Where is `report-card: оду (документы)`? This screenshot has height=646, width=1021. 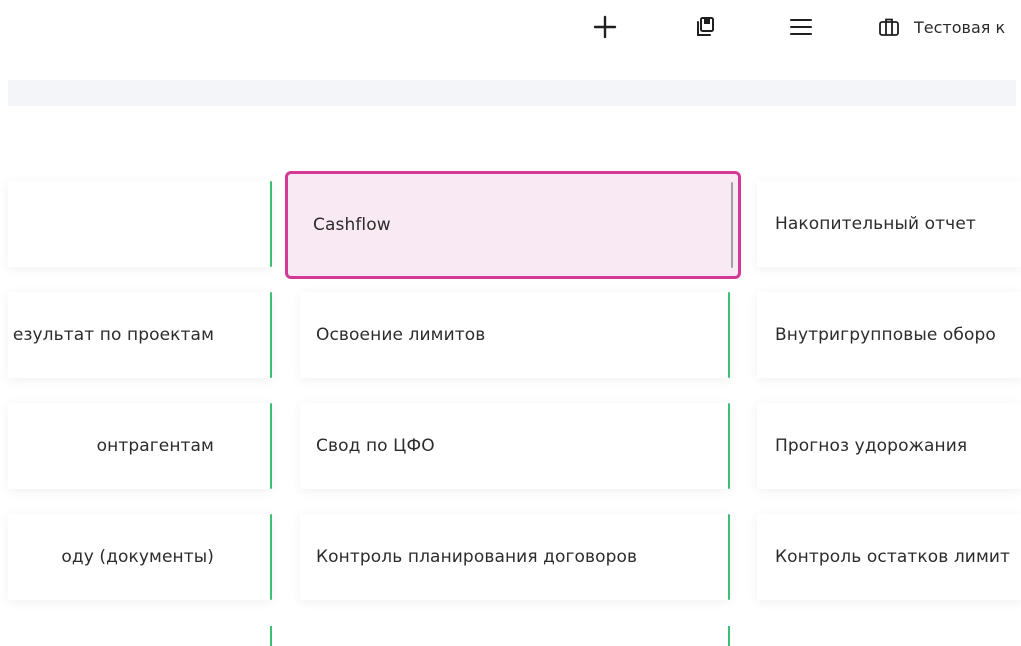
report-card: оду (документы) is located at coordinates (140, 557).